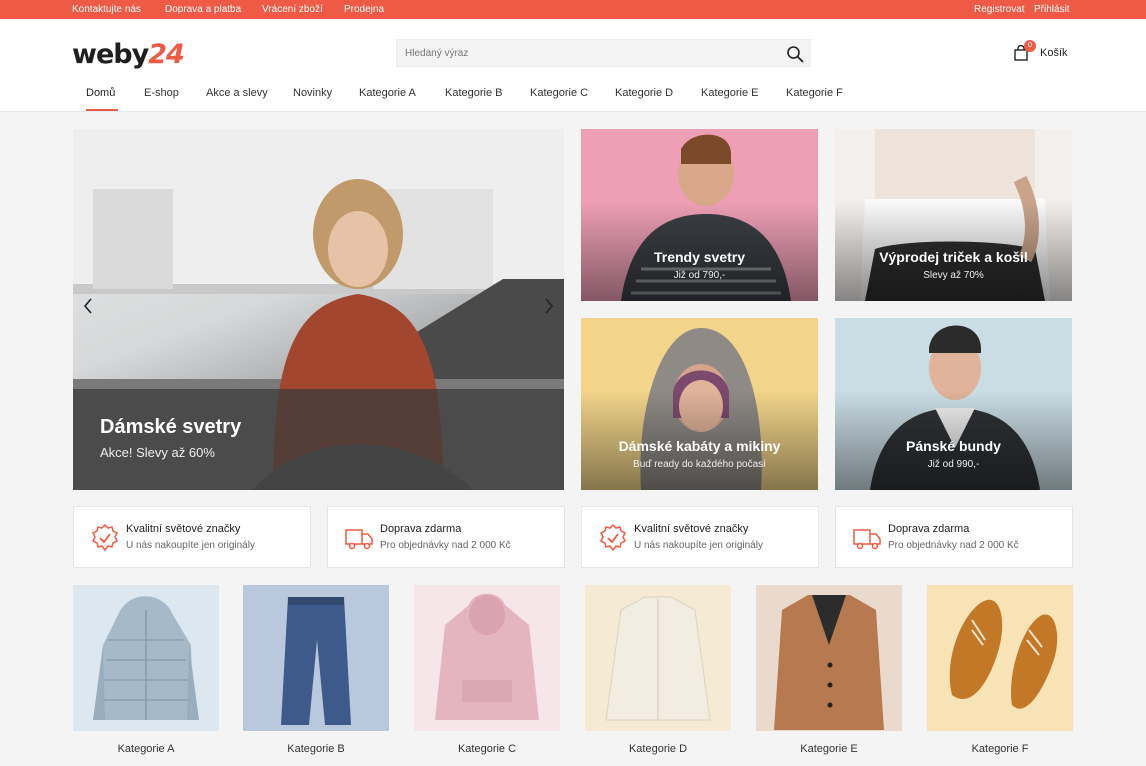 Image resolution: width=1146 pixels, height=766 pixels. I want to click on topbar-link-returns: Vrácení zboží, so click(292, 9).